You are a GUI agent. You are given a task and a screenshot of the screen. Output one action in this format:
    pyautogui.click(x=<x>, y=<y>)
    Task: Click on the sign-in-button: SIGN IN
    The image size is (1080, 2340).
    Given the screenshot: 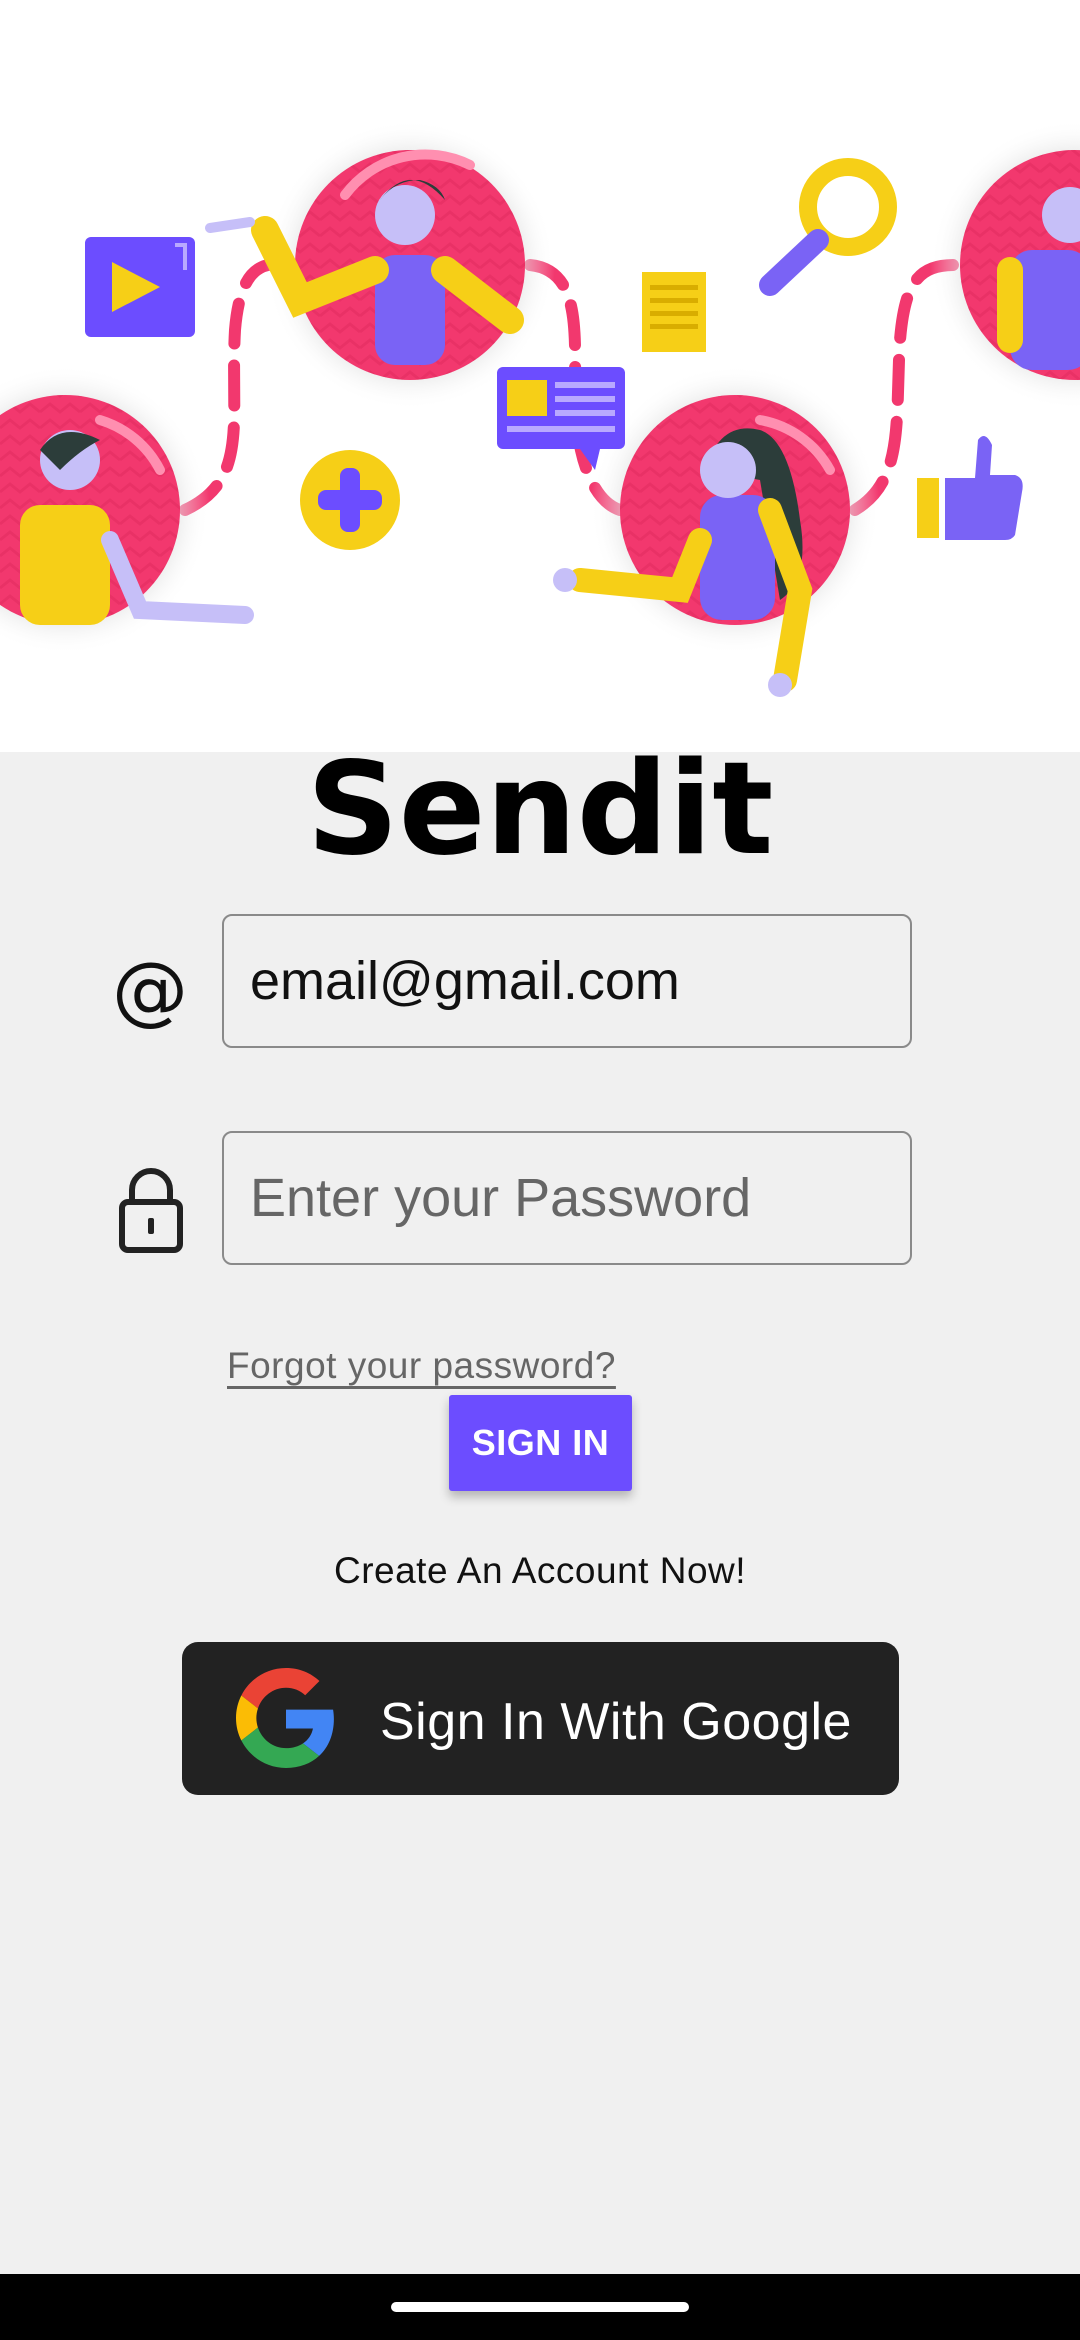 What is the action you would take?
    pyautogui.click(x=540, y=1443)
    